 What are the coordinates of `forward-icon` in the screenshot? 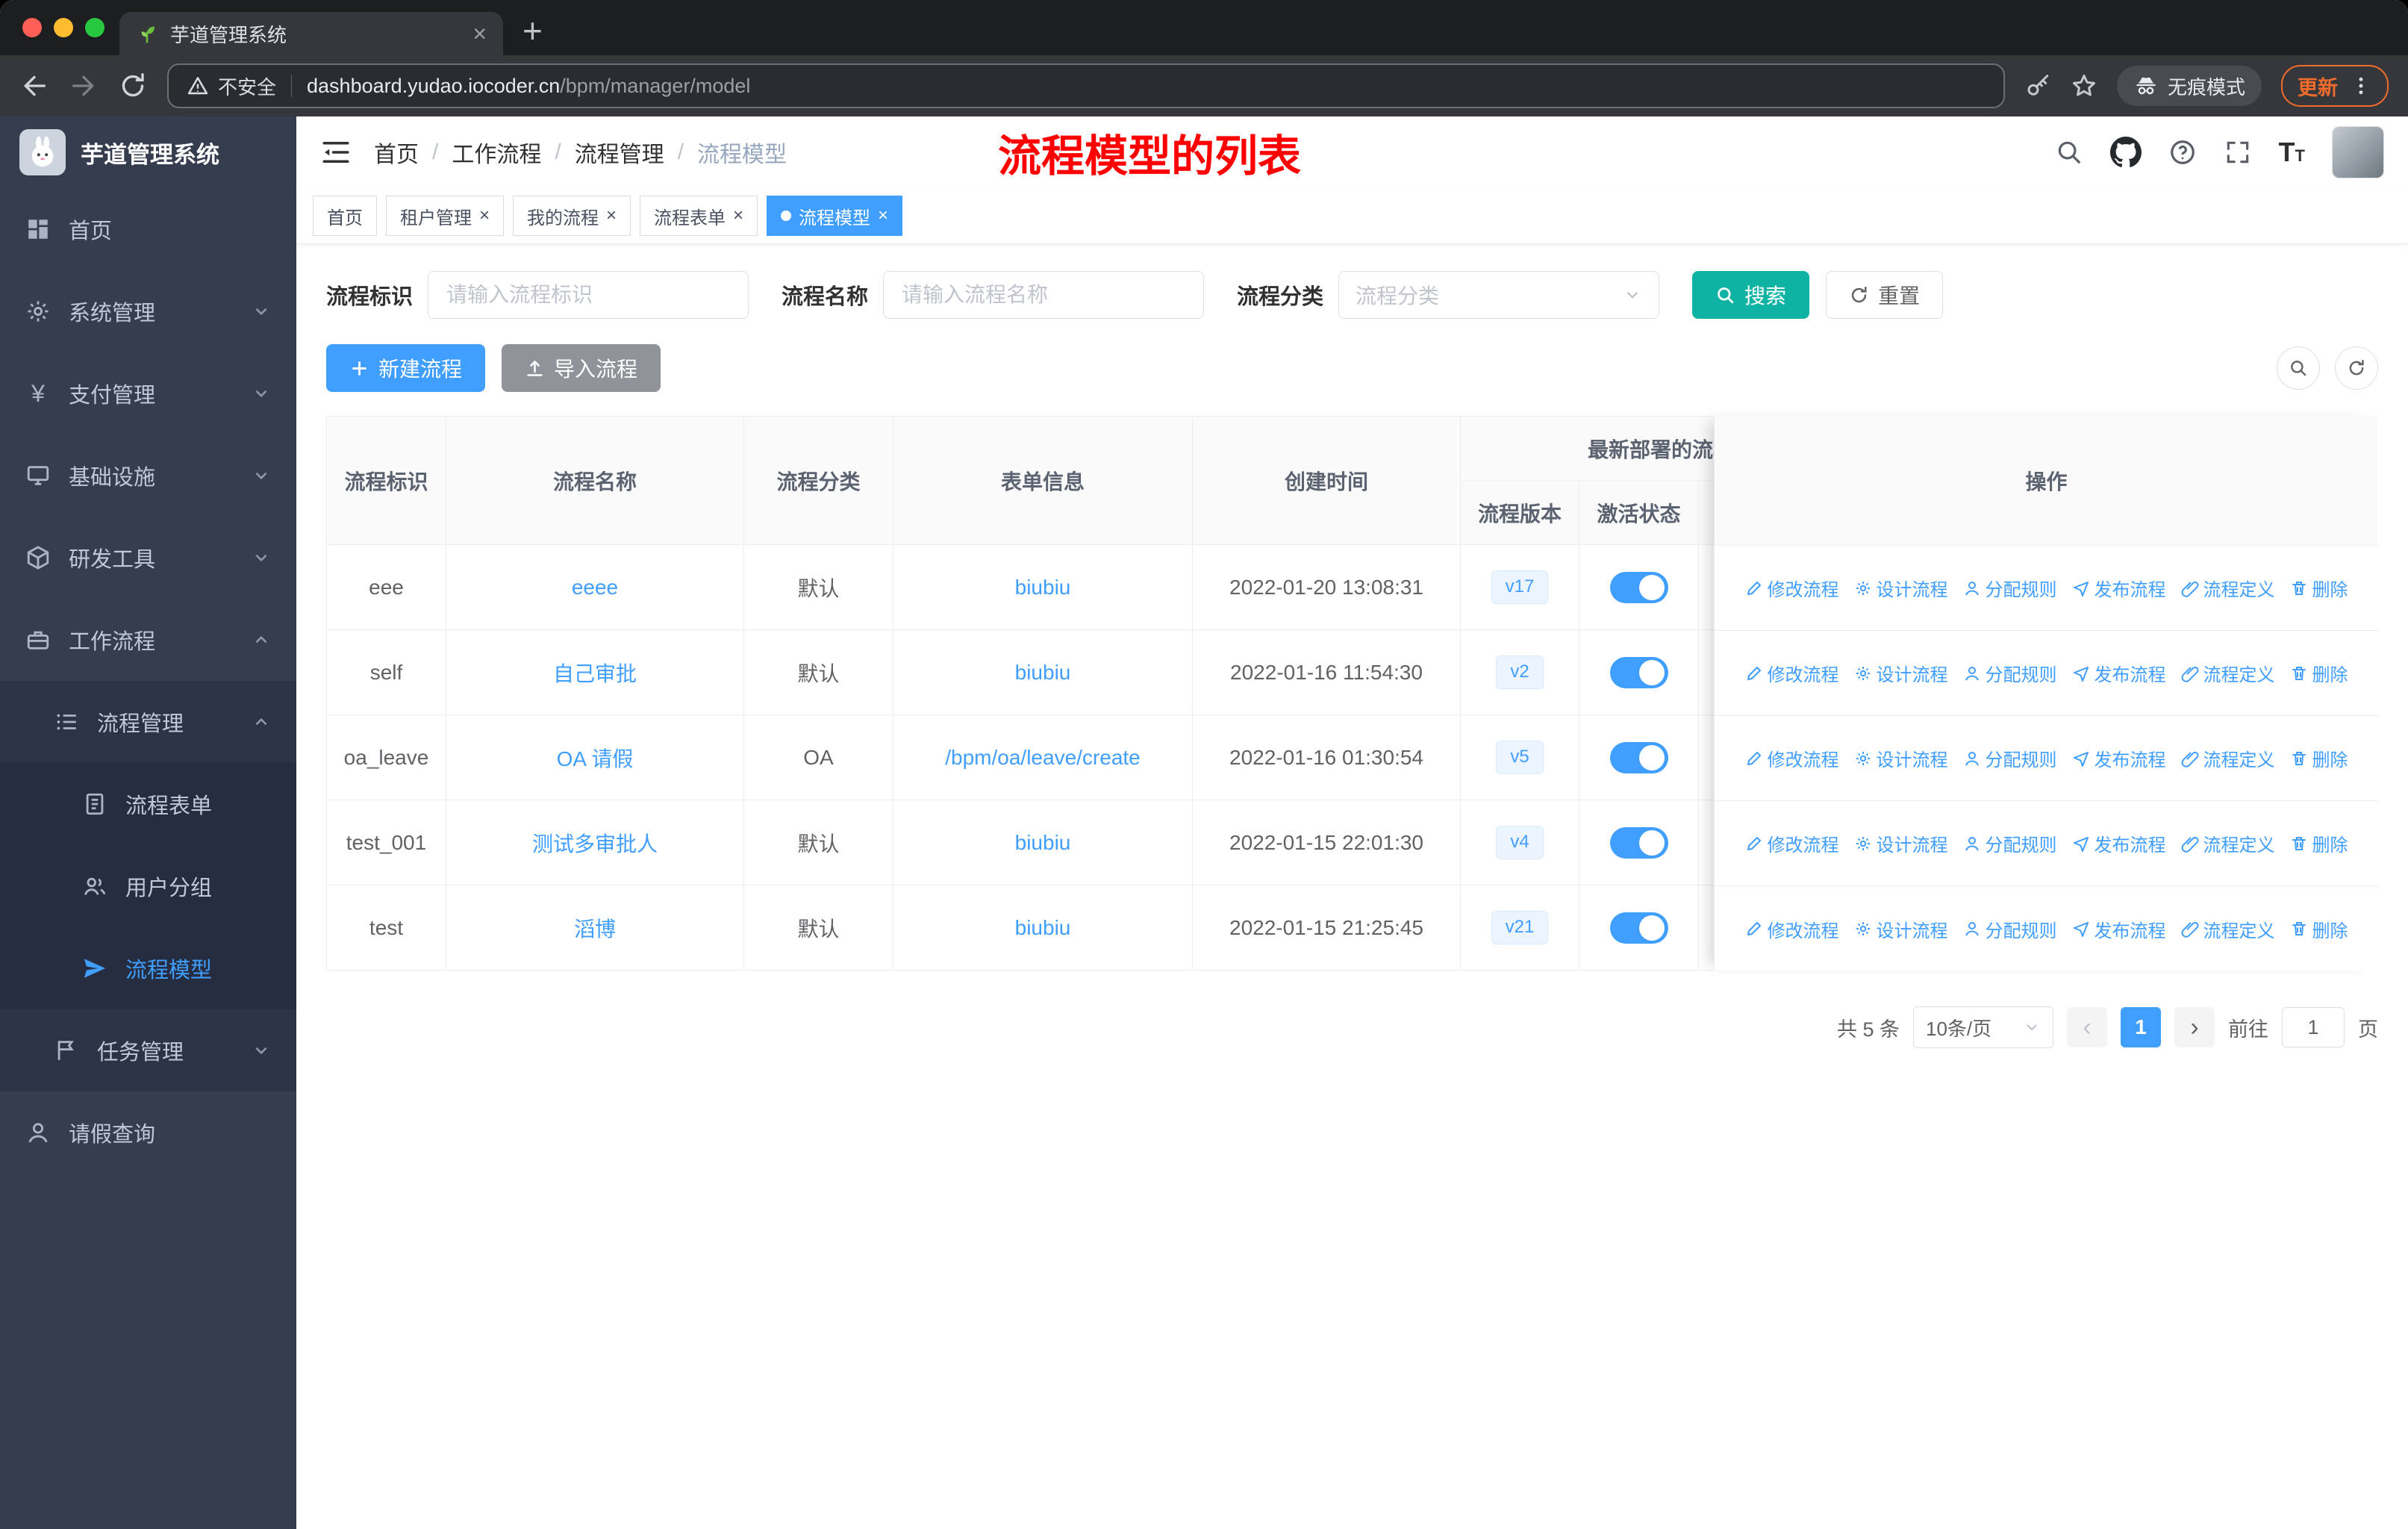 It's located at (84, 86).